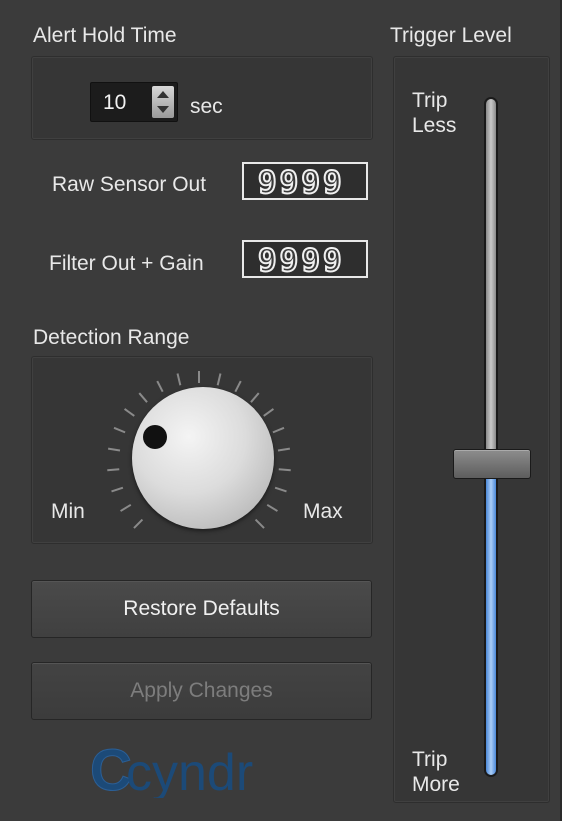 The height and width of the screenshot is (821, 562). Describe the element at coordinates (201, 691) in the screenshot. I see `apply-changes-button: Apply Changes` at that location.